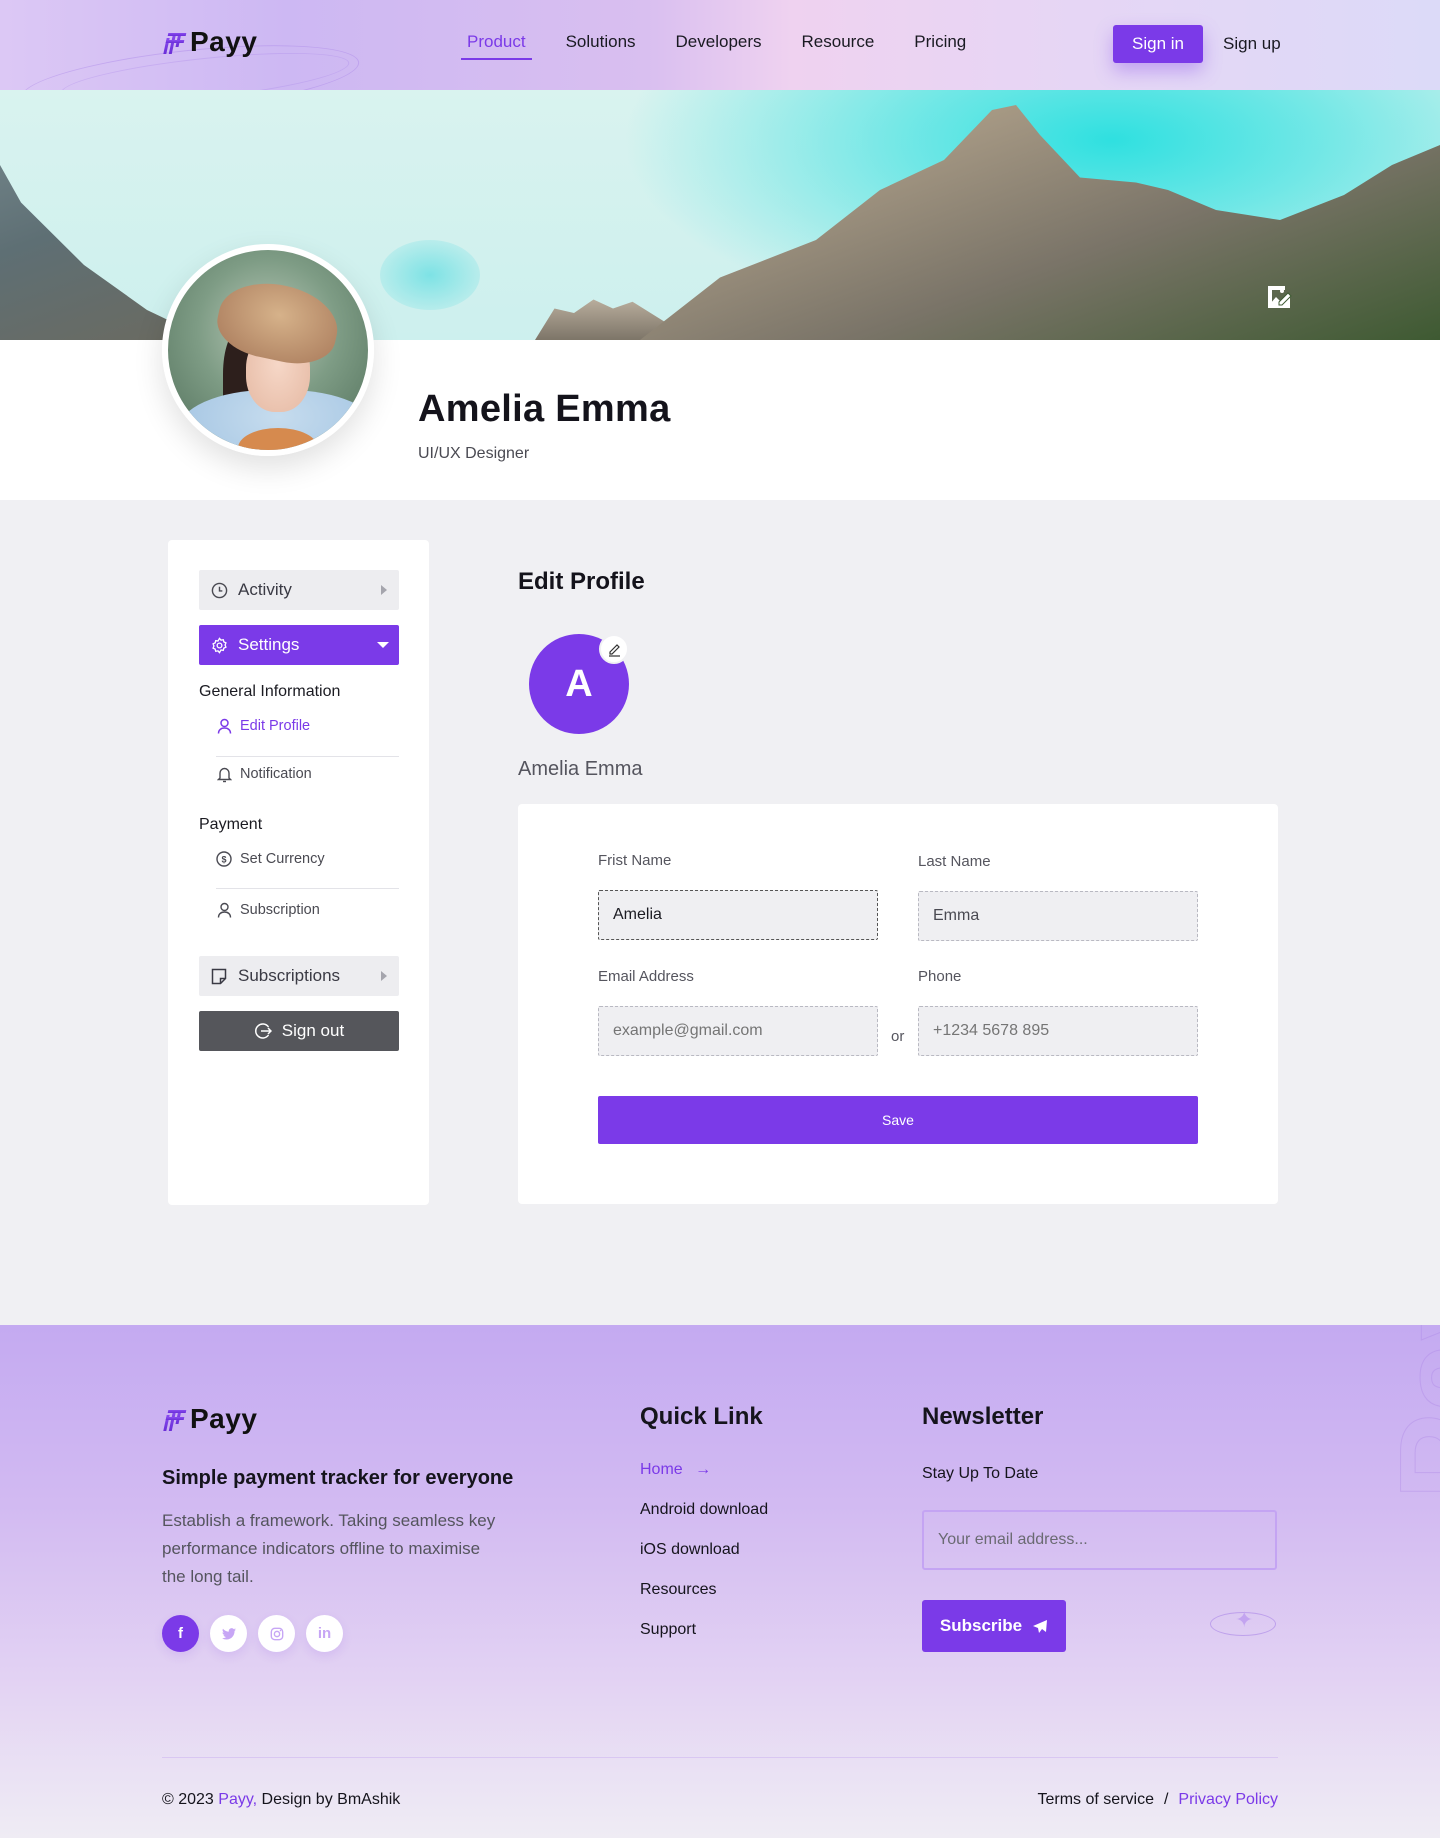  Describe the element at coordinates (313, 1030) in the screenshot. I see `sign-out-label: Sign out` at that location.